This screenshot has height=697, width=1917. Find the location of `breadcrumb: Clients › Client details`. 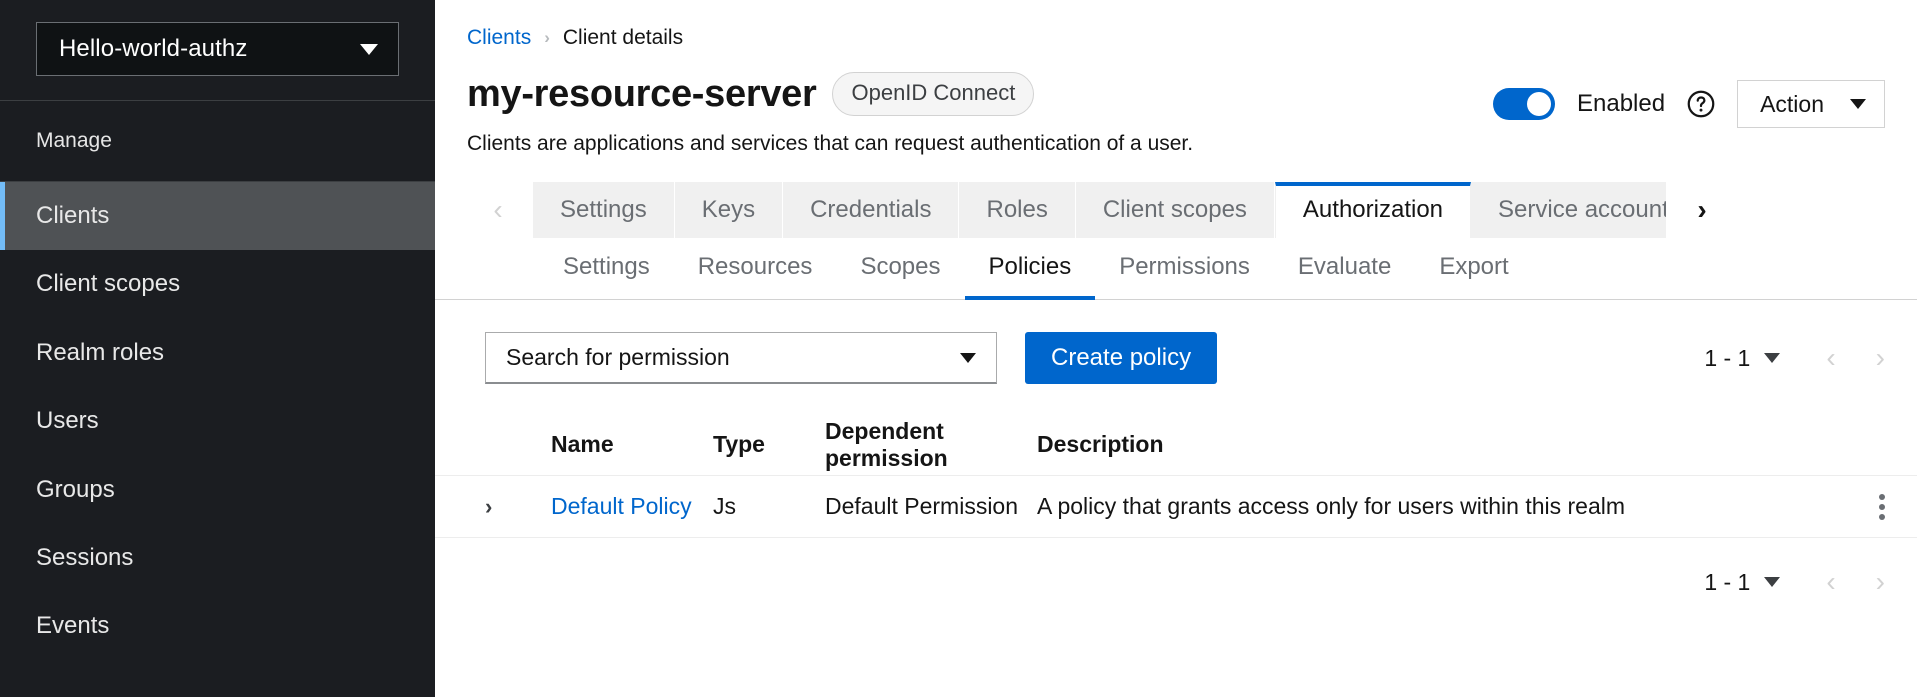

breadcrumb: Clients › Client details is located at coordinates (1176, 25).